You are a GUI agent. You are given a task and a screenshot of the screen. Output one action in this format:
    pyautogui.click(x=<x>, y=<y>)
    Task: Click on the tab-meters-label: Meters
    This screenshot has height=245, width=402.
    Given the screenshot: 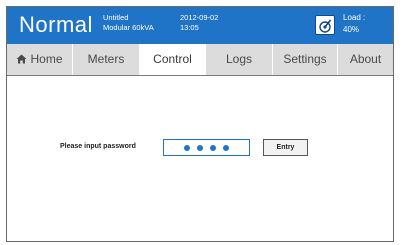 What is the action you would take?
    pyautogui.click(x=106, y=59)
    